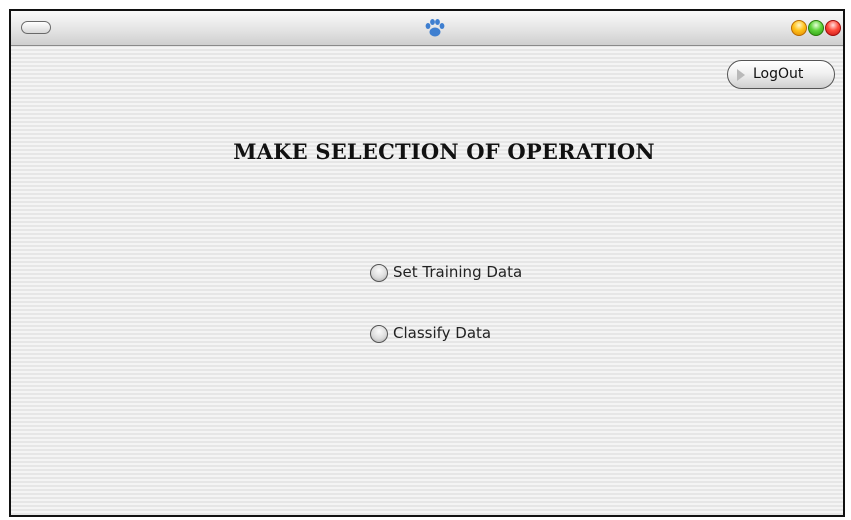 The image size is (851, 520). What do you see at coordinates (36, 27) in the screenshot?
I see `toolbar-toggle-button` at bounding box center [36, 27].